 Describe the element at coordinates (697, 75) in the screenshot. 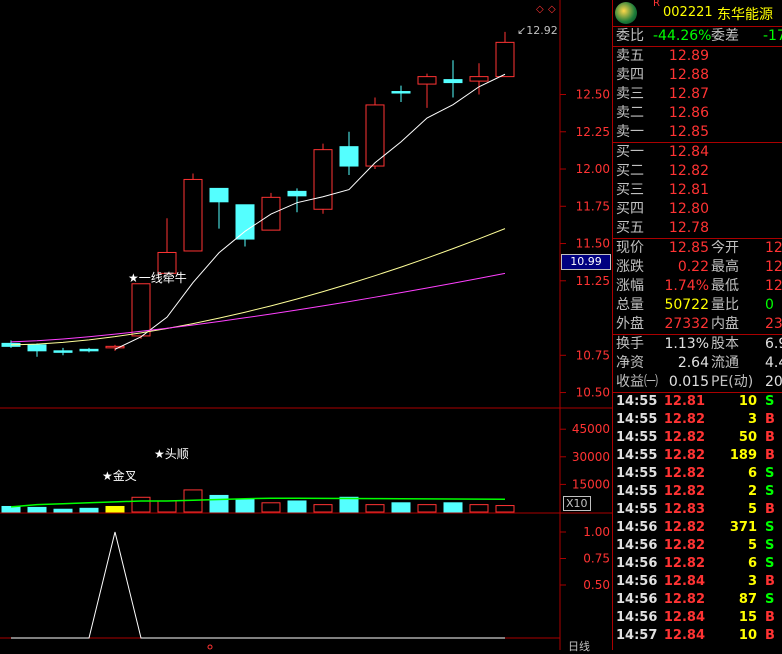

I see `ask-row: 卖四 12.88` at that location.